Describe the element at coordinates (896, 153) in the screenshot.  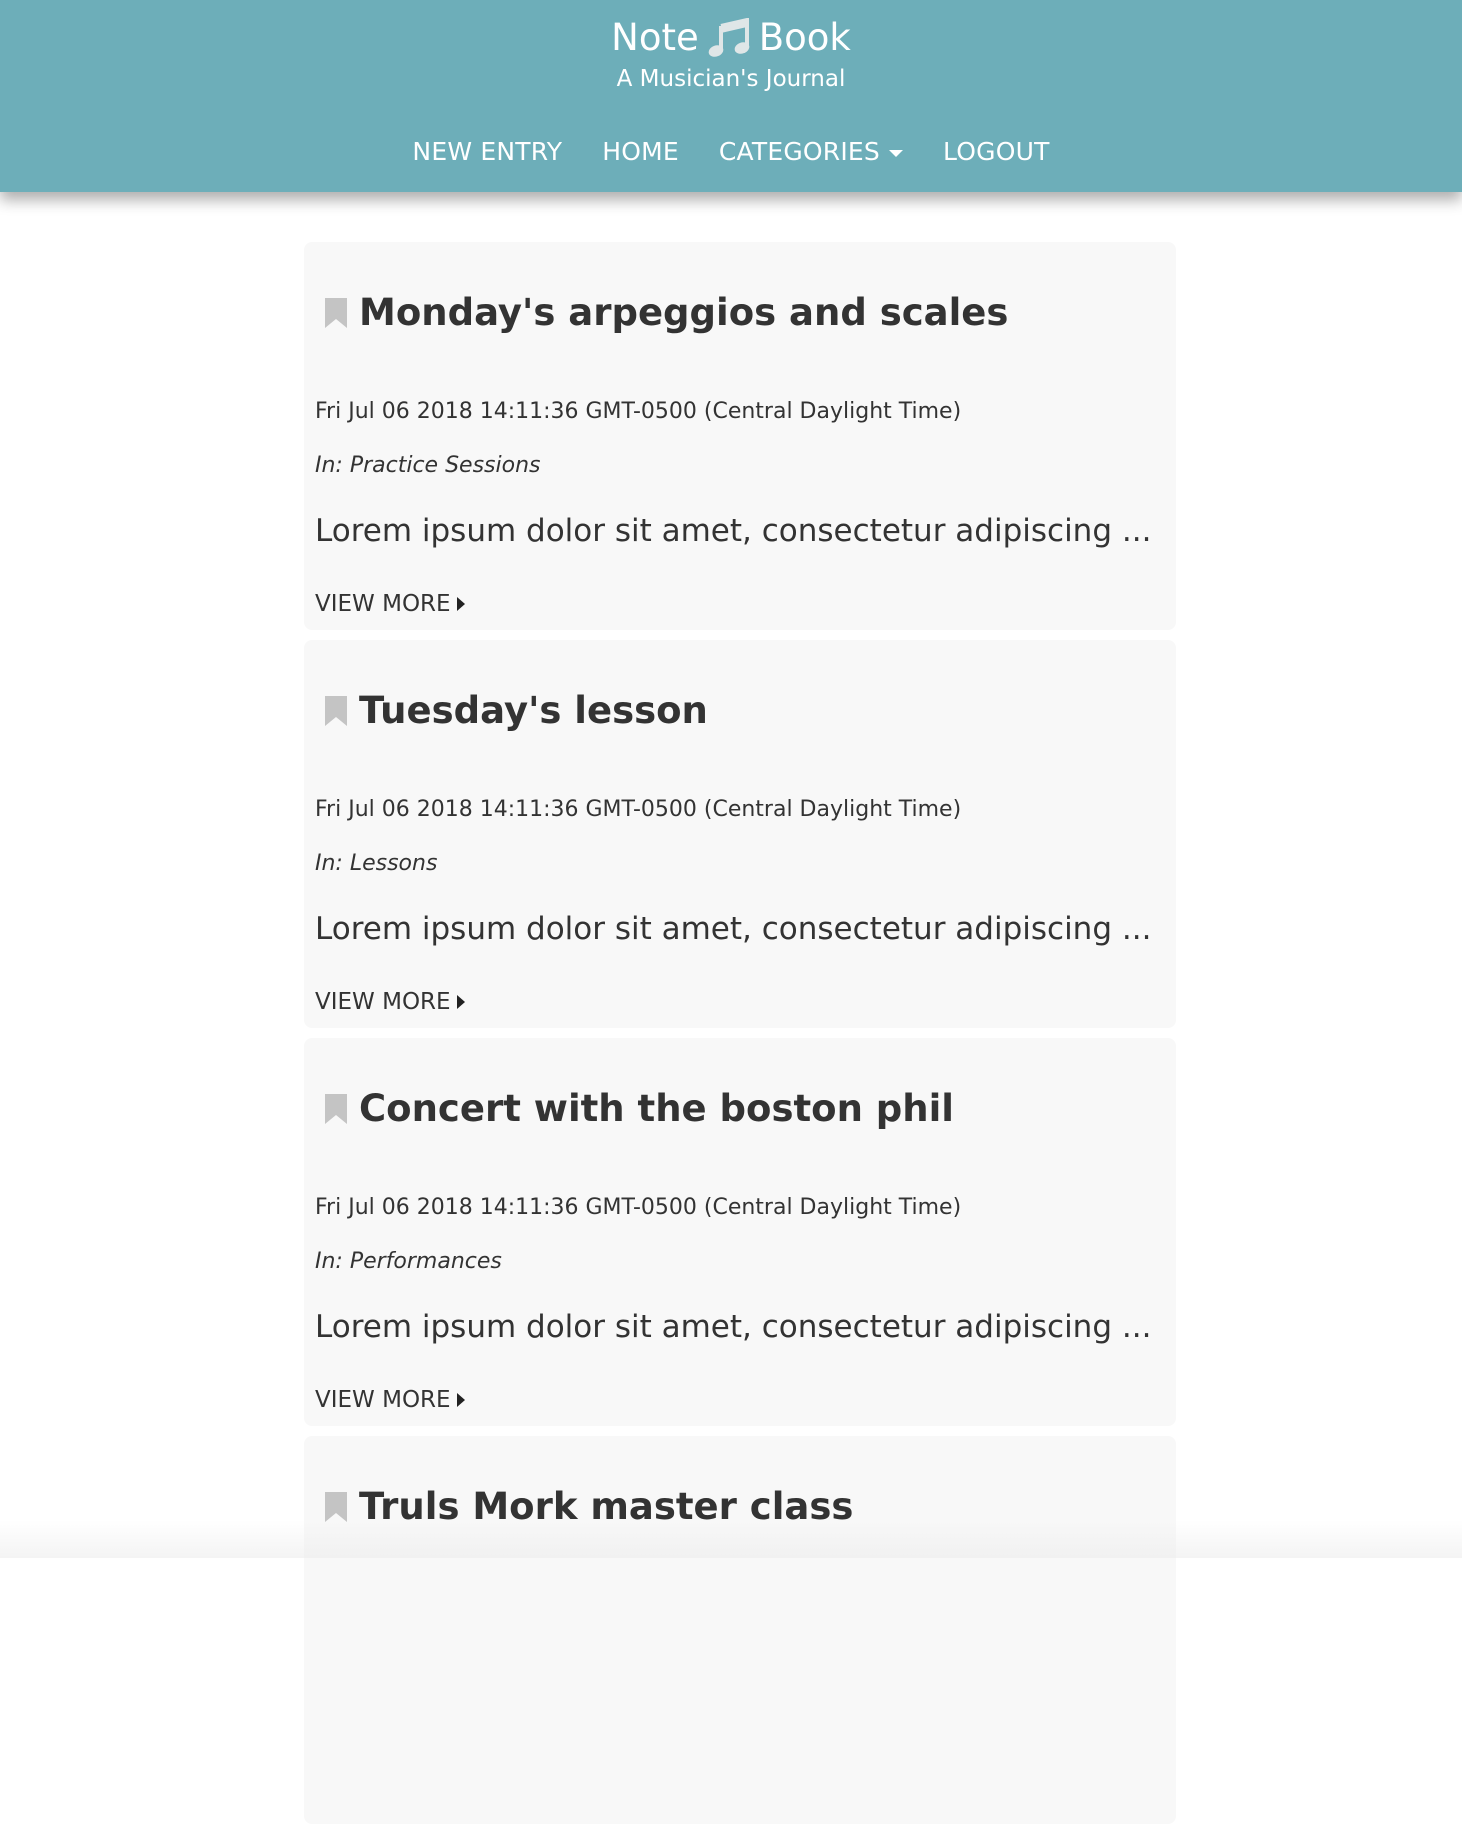
I see `caret-down-icon` at that location.